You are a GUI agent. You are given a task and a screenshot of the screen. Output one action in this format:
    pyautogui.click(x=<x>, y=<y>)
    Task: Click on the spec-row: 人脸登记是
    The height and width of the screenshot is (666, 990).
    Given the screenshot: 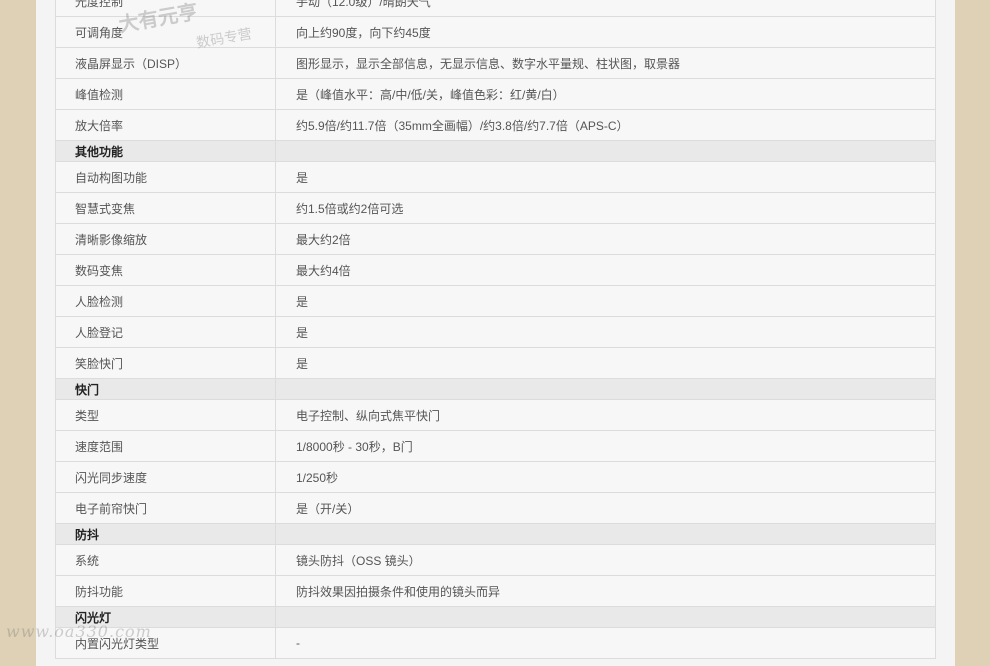 What is the action you would take?
    pyautogui.click(x=495, y=332)
    